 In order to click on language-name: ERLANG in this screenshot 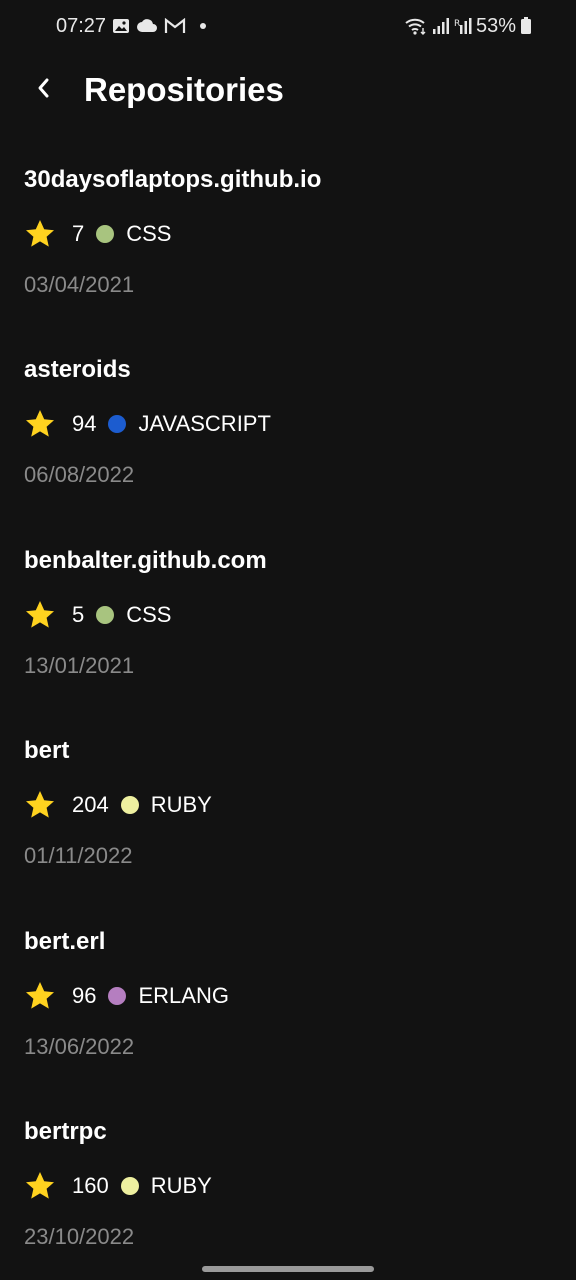, I will do `click(183, 995)`.